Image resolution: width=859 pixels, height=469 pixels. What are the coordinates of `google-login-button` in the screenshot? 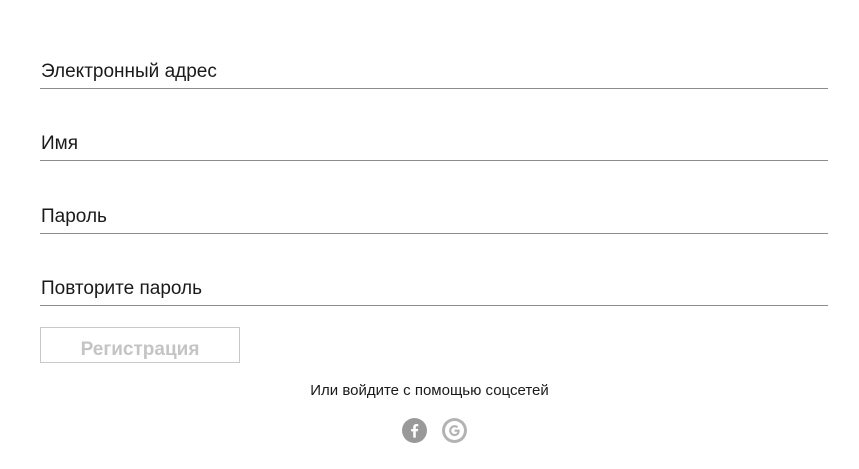 It's located at (454, 430).